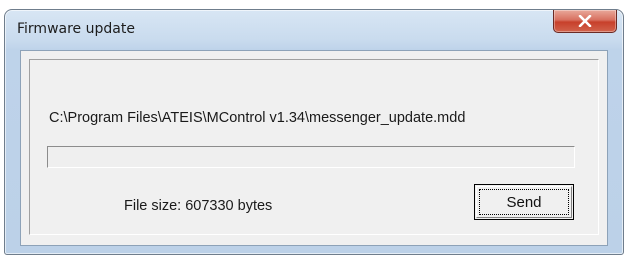 Image resolution: width=632 pixels, height=262 pixels. I want to click on window-title: Firmware update, so click(76, 29).